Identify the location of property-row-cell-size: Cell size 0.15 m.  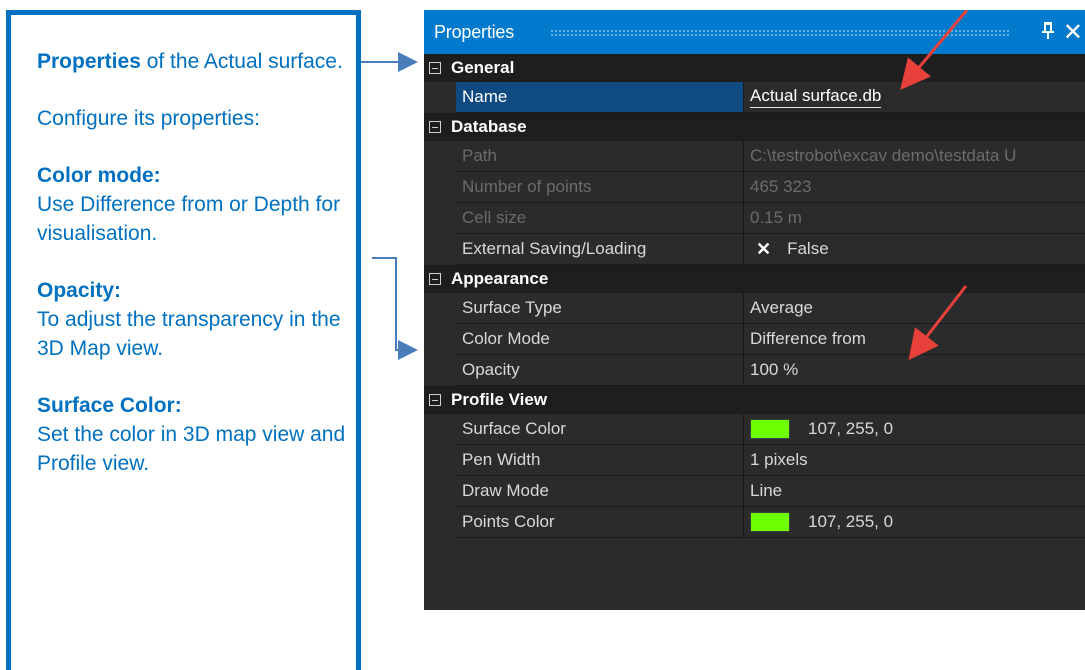
(754, 218).